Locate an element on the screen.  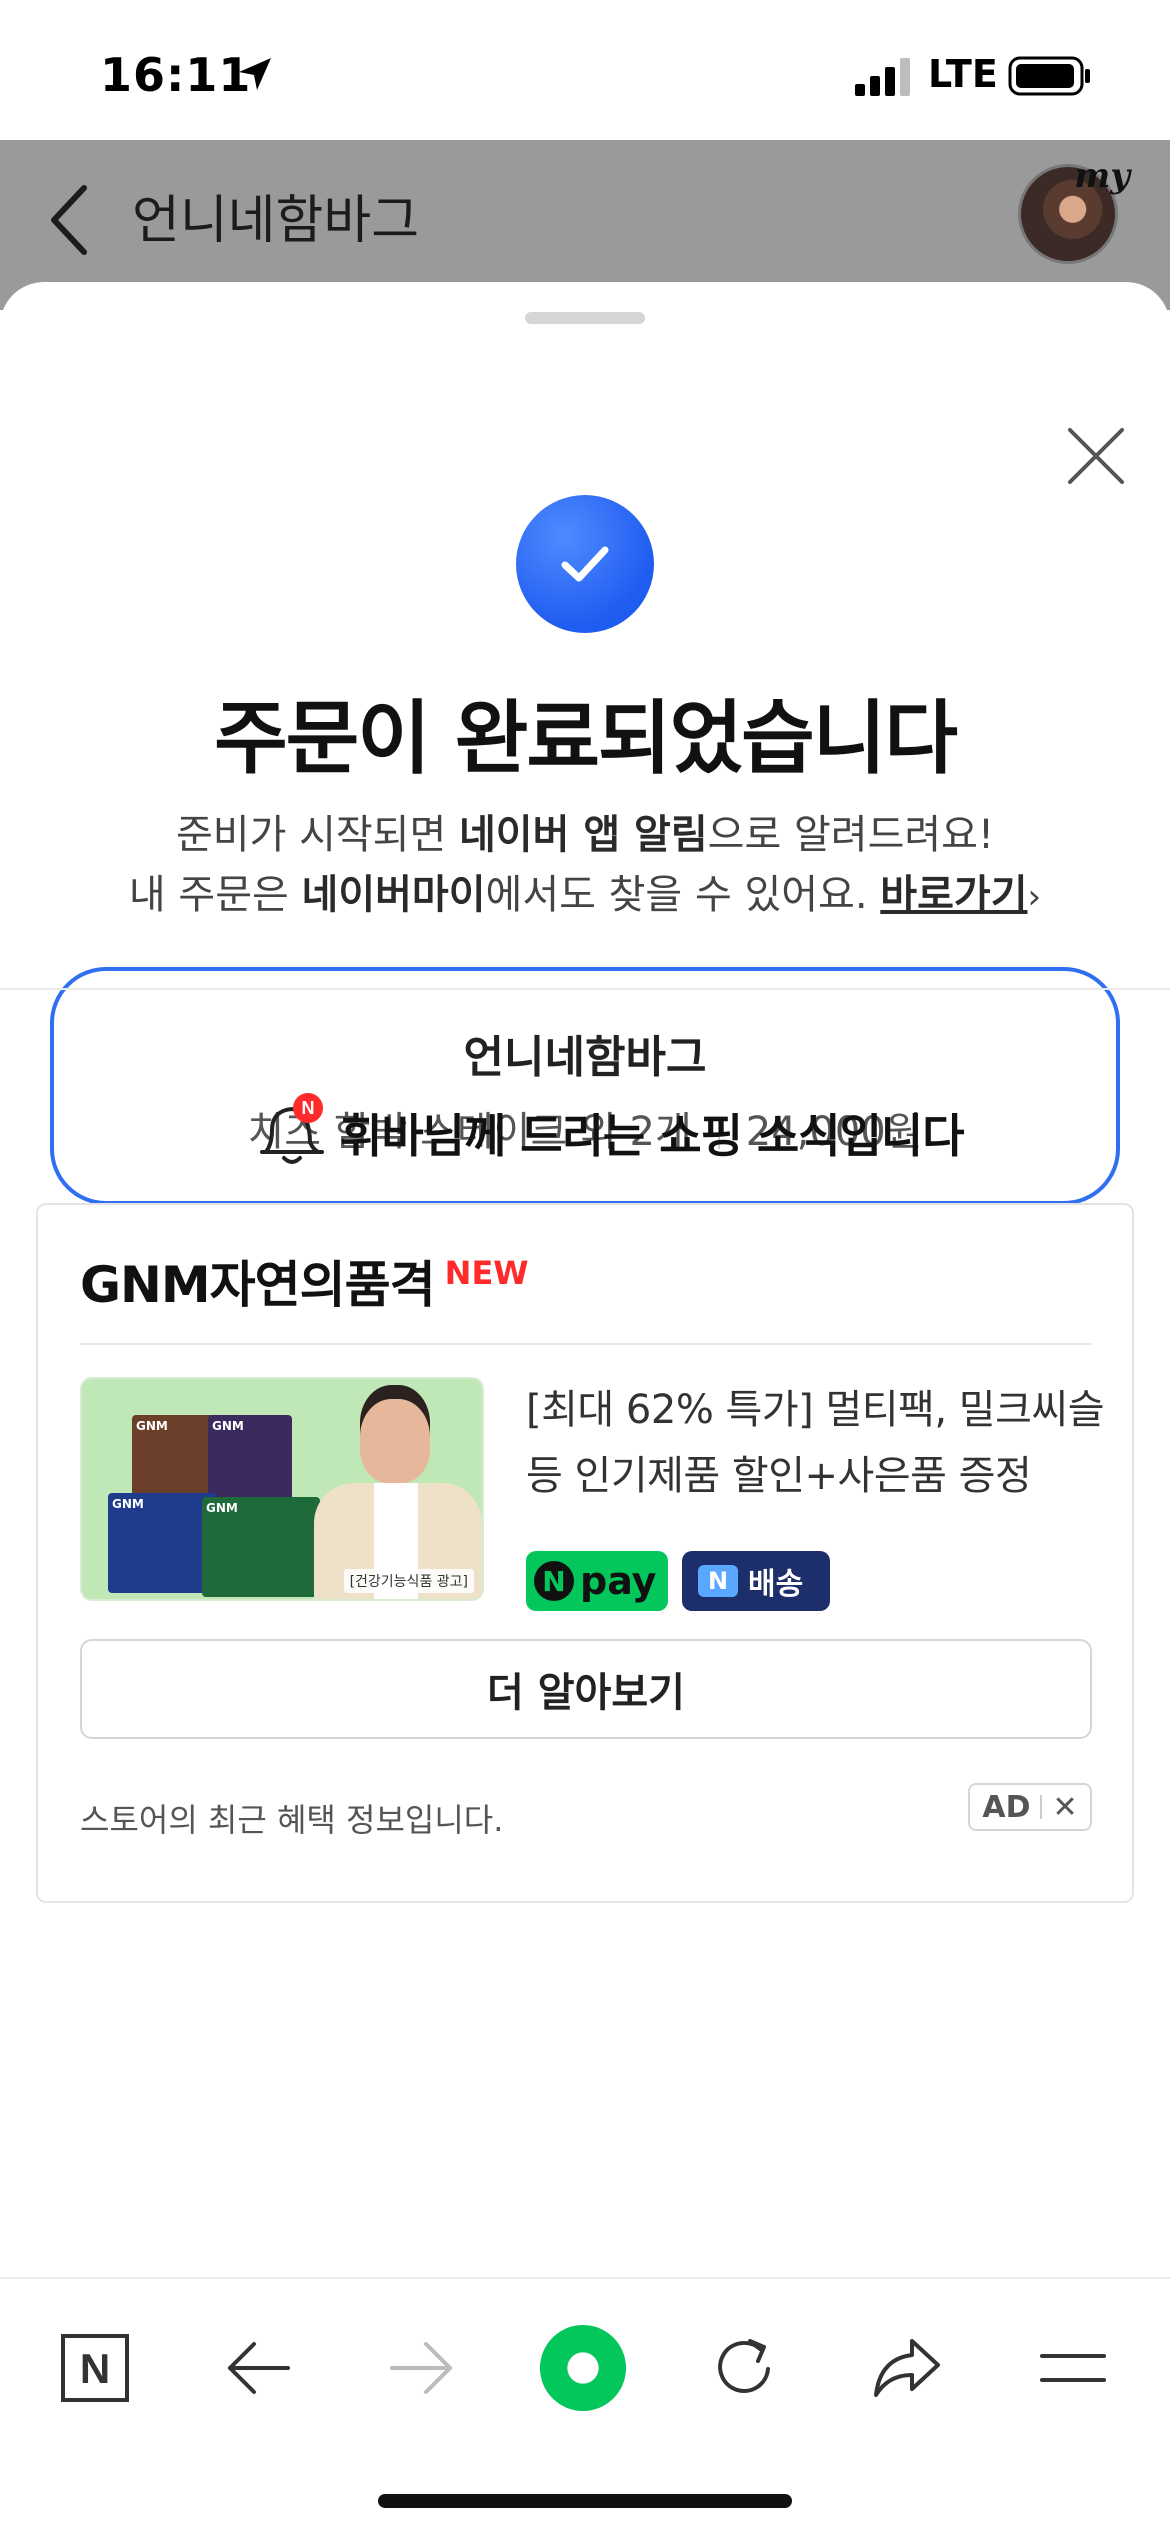
location-arrow-icon is located at coordinates (255, 74).